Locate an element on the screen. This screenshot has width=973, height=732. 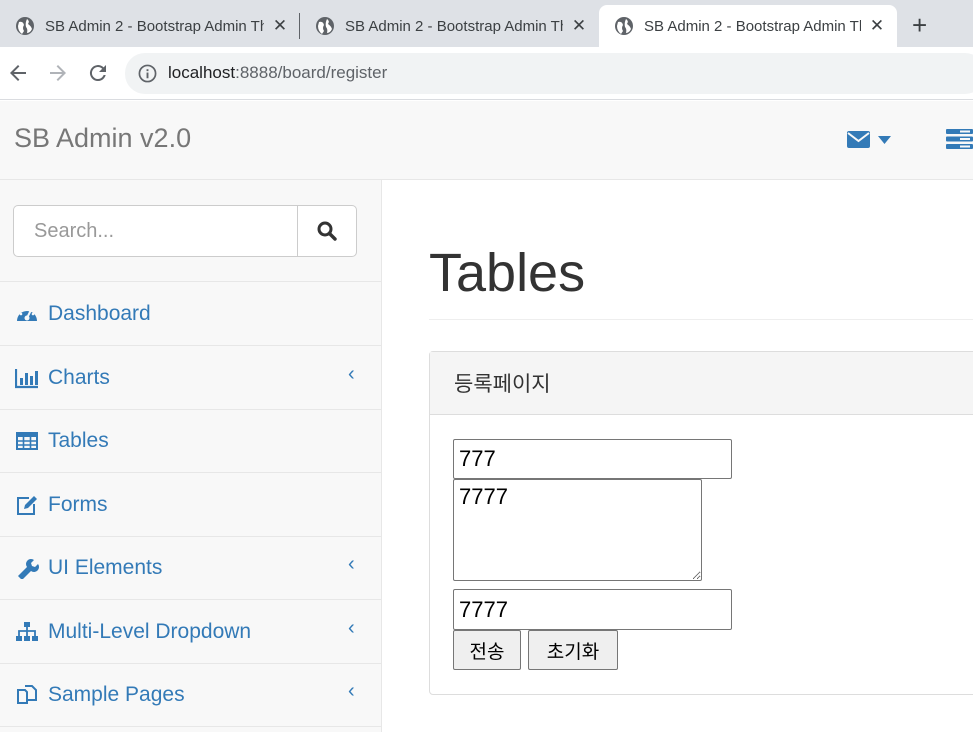
reload-icon is located at coordinates (98, 73).